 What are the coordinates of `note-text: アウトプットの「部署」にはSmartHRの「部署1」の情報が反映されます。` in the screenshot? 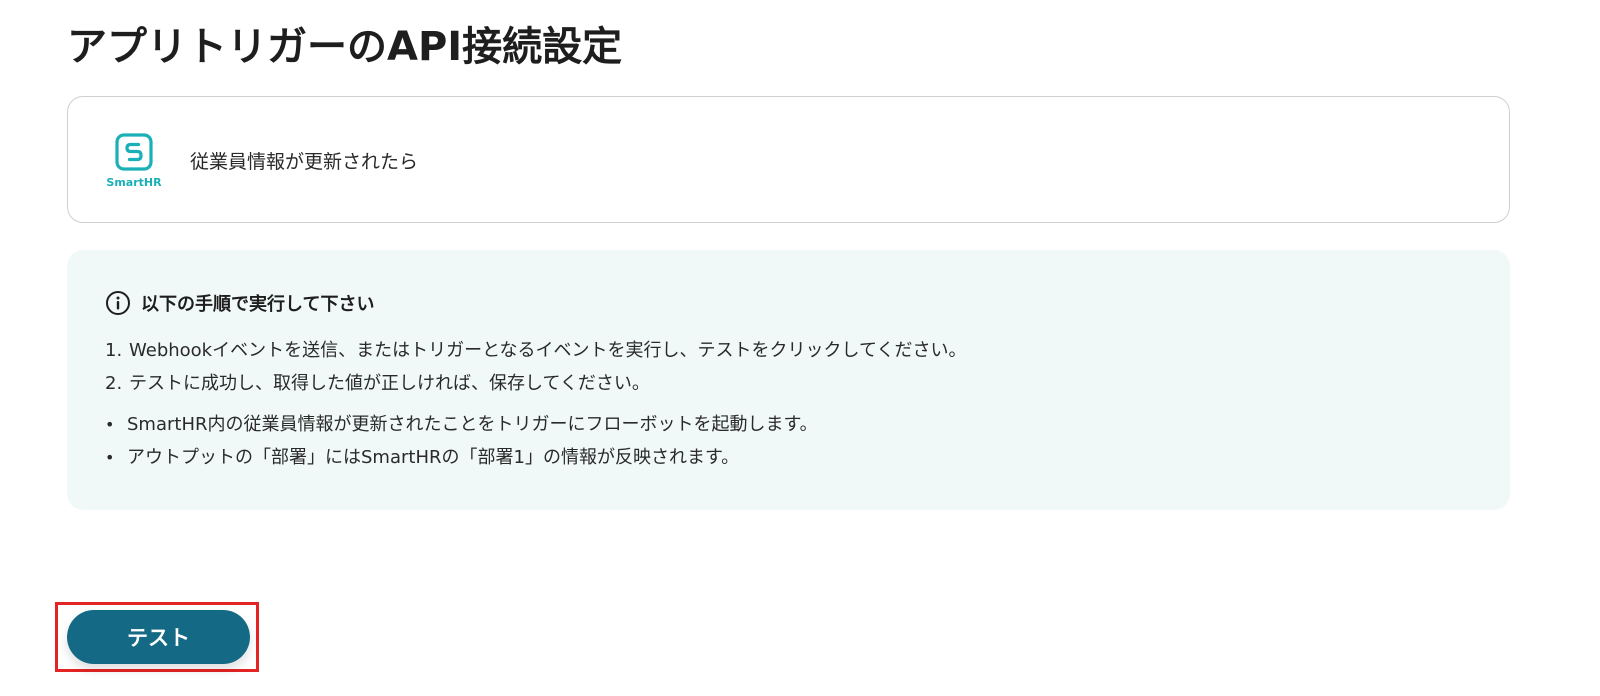 It's located at (433, 457).